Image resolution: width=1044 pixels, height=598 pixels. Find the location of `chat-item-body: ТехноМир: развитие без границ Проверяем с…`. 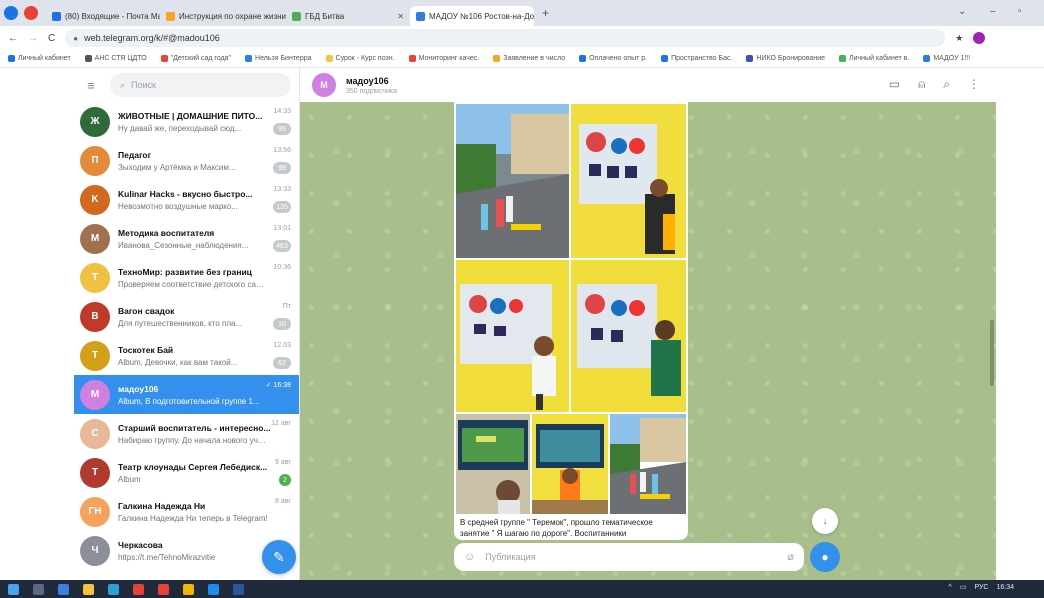

chat-item-body: ТехноМир: развитие без границ Проверяем с… is located at coordinates (205, 278).